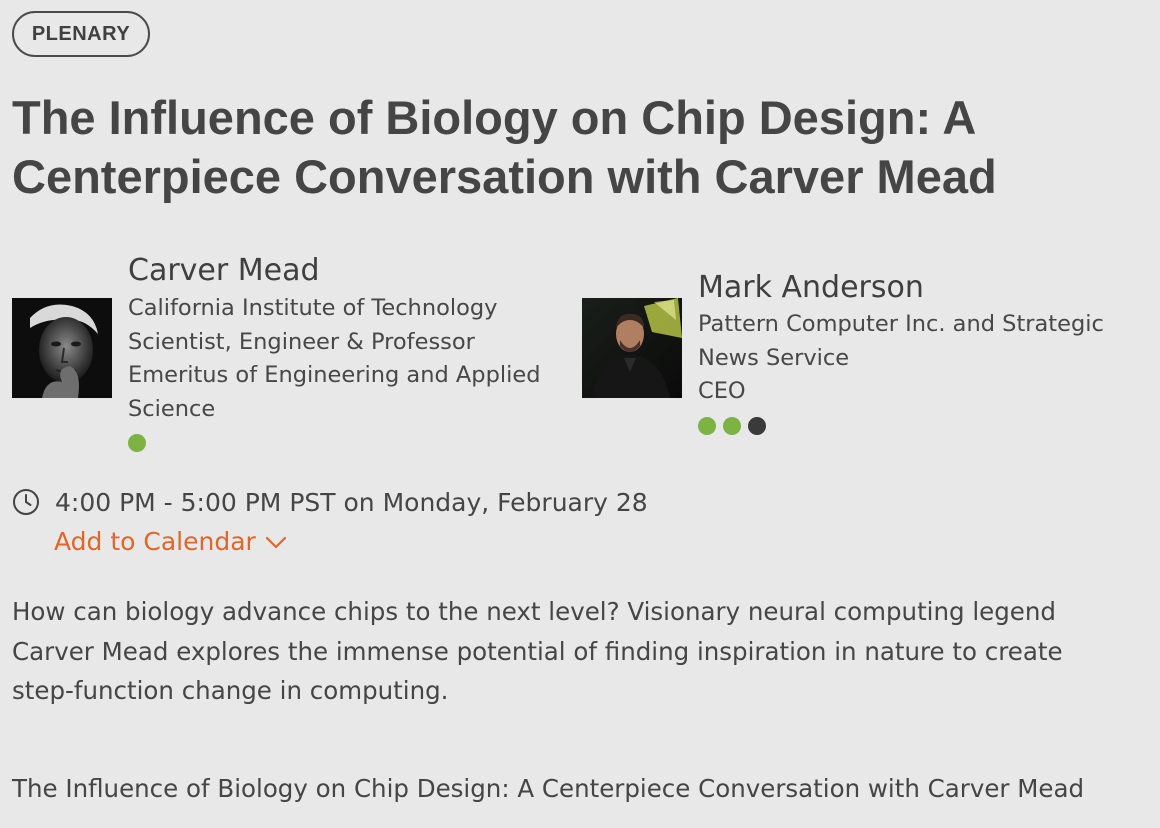 Image resolution: width=1160 pixels, height=828 pixels. I want to click on clock-icon, so click(26, 502).